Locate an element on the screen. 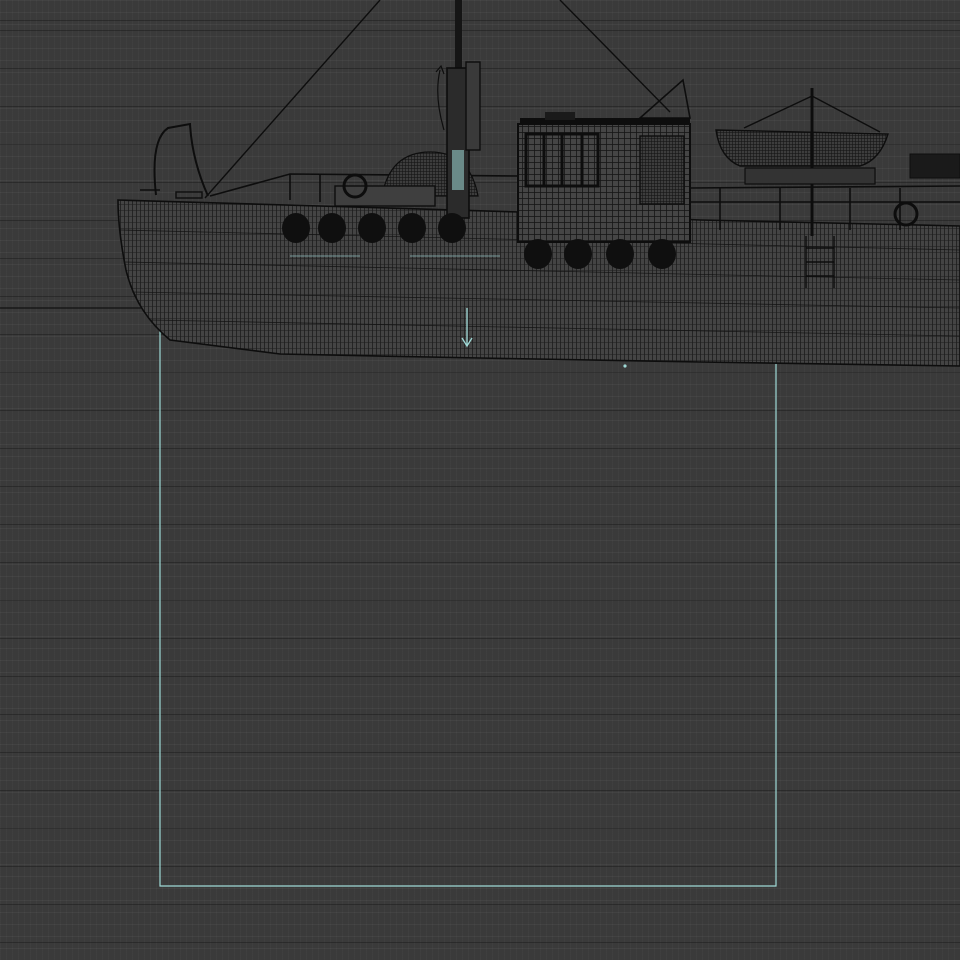 The image size is (960, 960). cabin-wireframe is located at coordinates (604, 160).